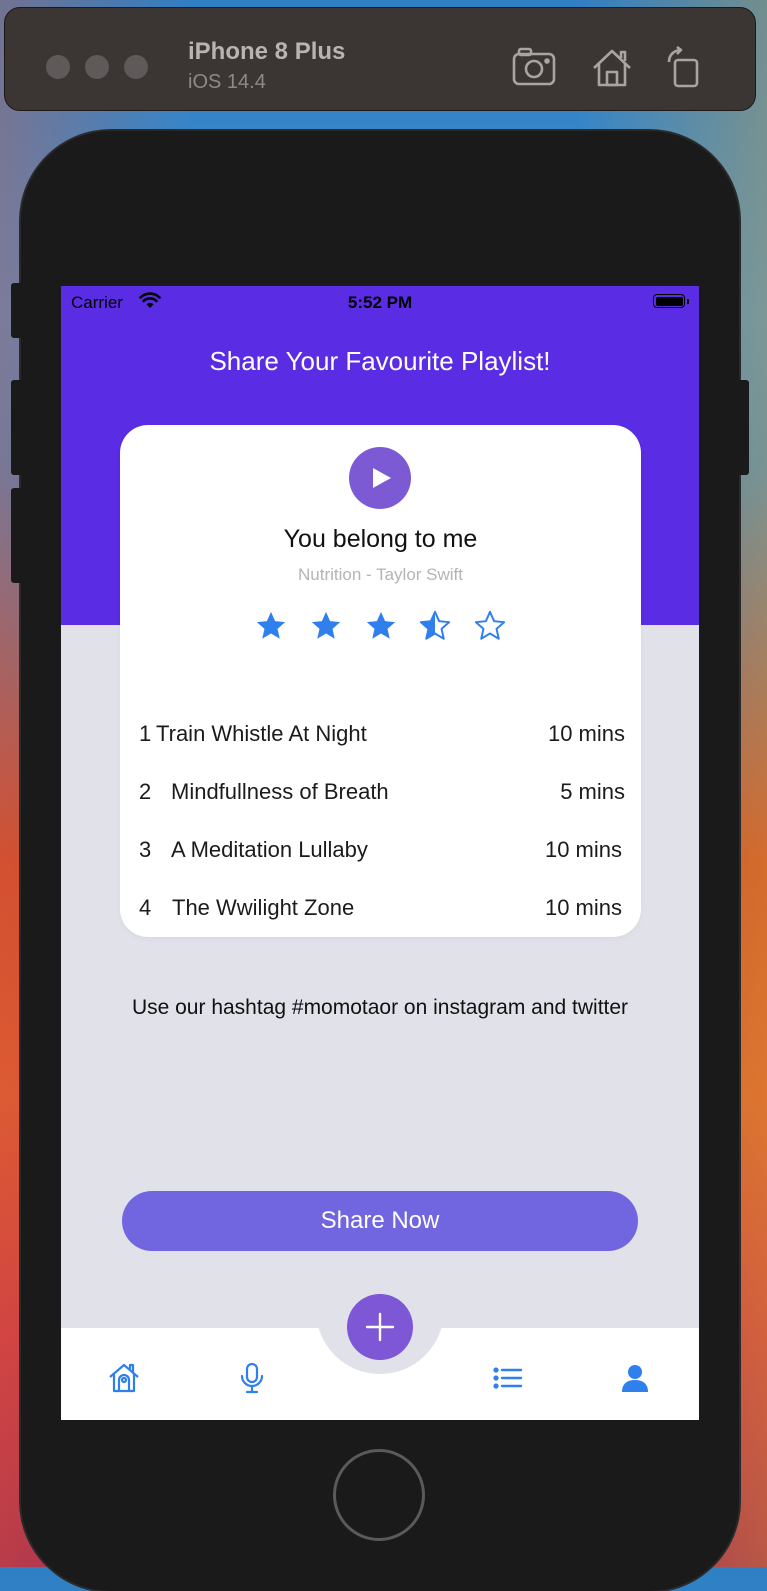 Image resolution: width=767 pixels, height=1591 pixels. I want to click on battery-icon, so click(669, 301).